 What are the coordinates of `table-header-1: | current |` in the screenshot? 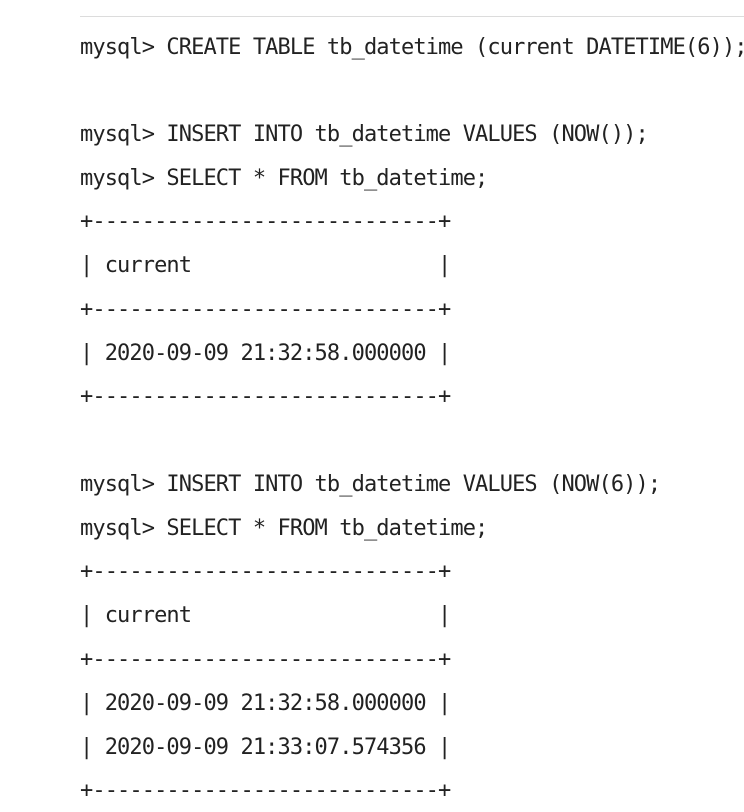 It's located at (265, 265).